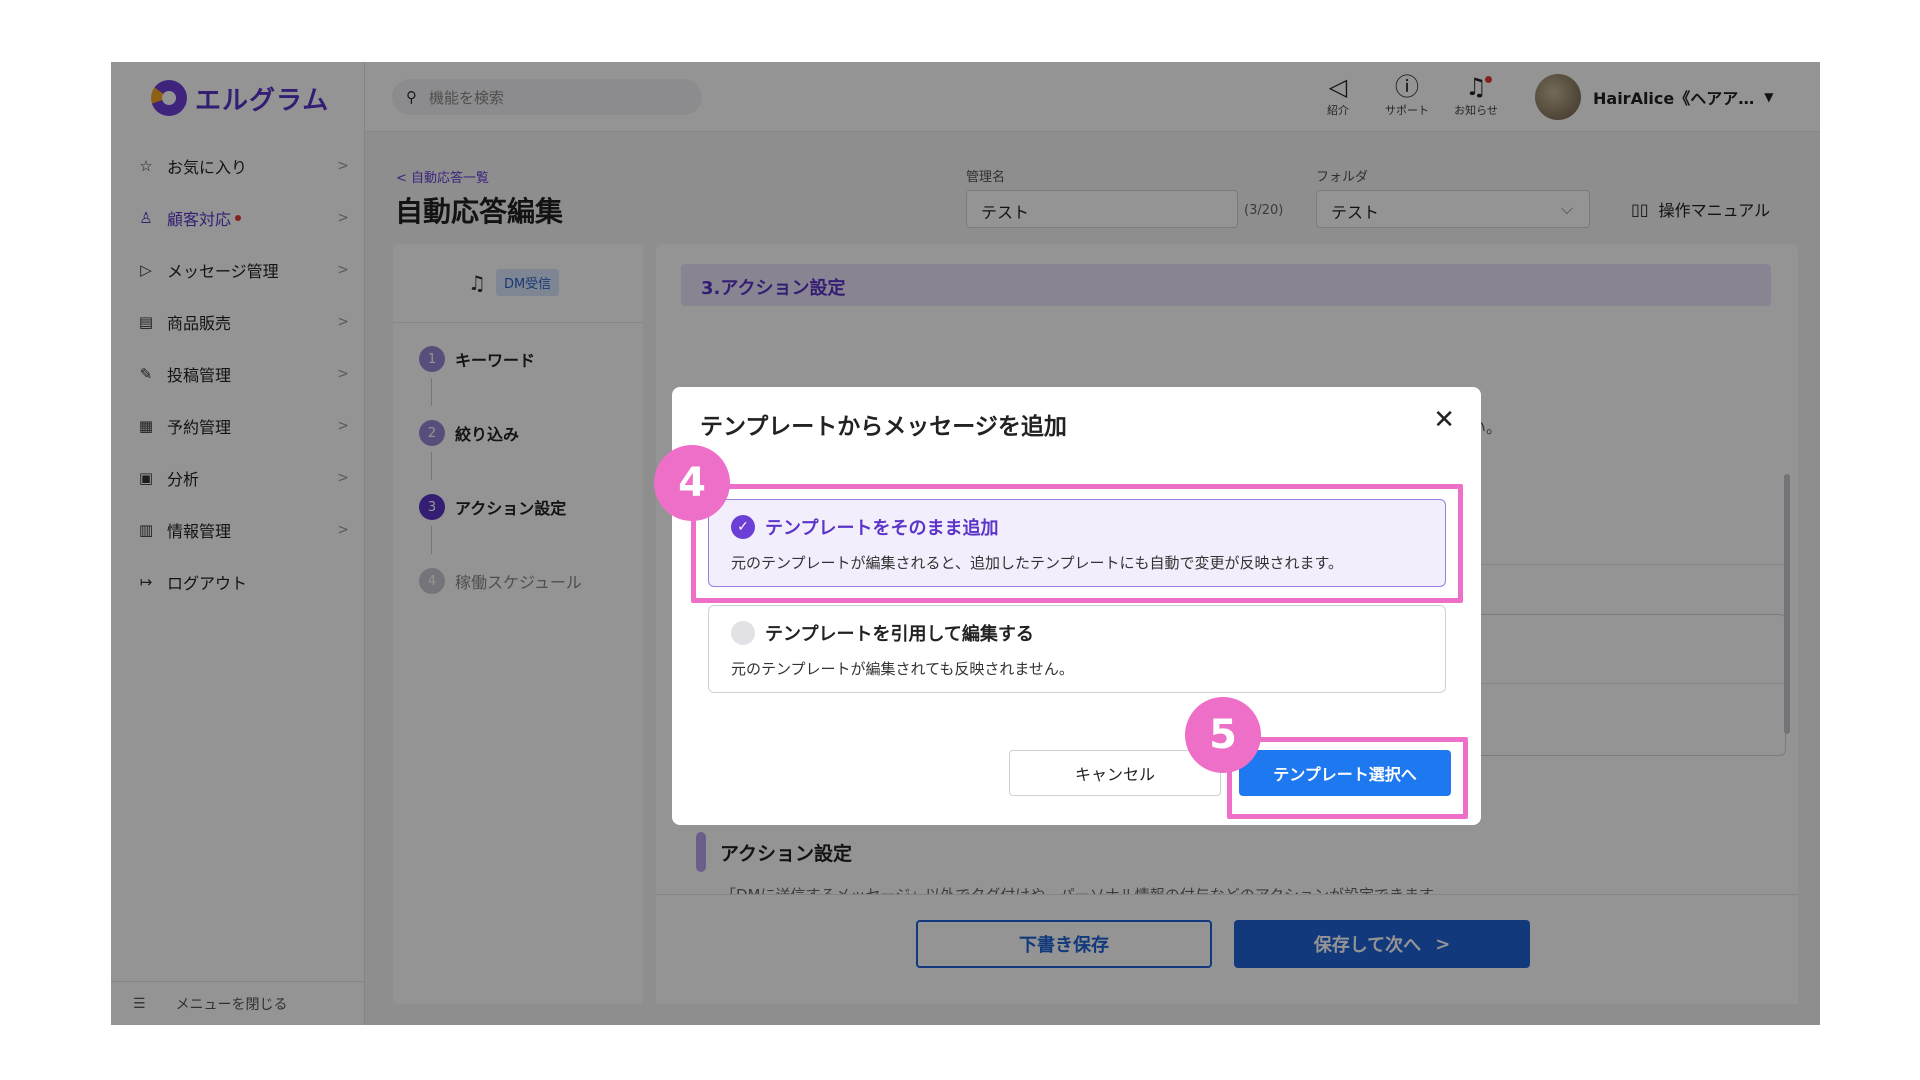 Image resolution: width=1920 pixels, height=1080 pixels. I want to click on close-icon: ✕, so click(1444, 420).